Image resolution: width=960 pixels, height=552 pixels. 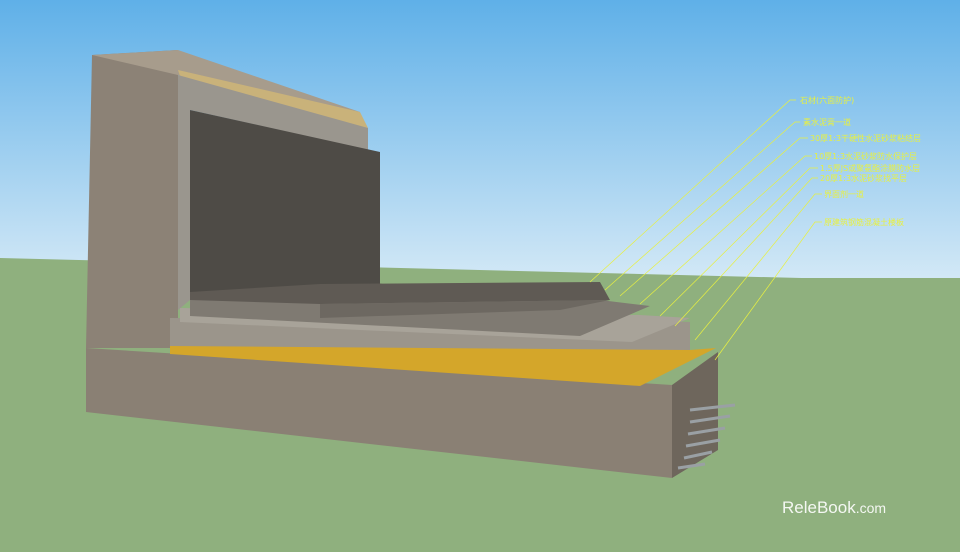 I want to click on label-cement-paste: 素水泥膏一道, so click(x=827, y=122).